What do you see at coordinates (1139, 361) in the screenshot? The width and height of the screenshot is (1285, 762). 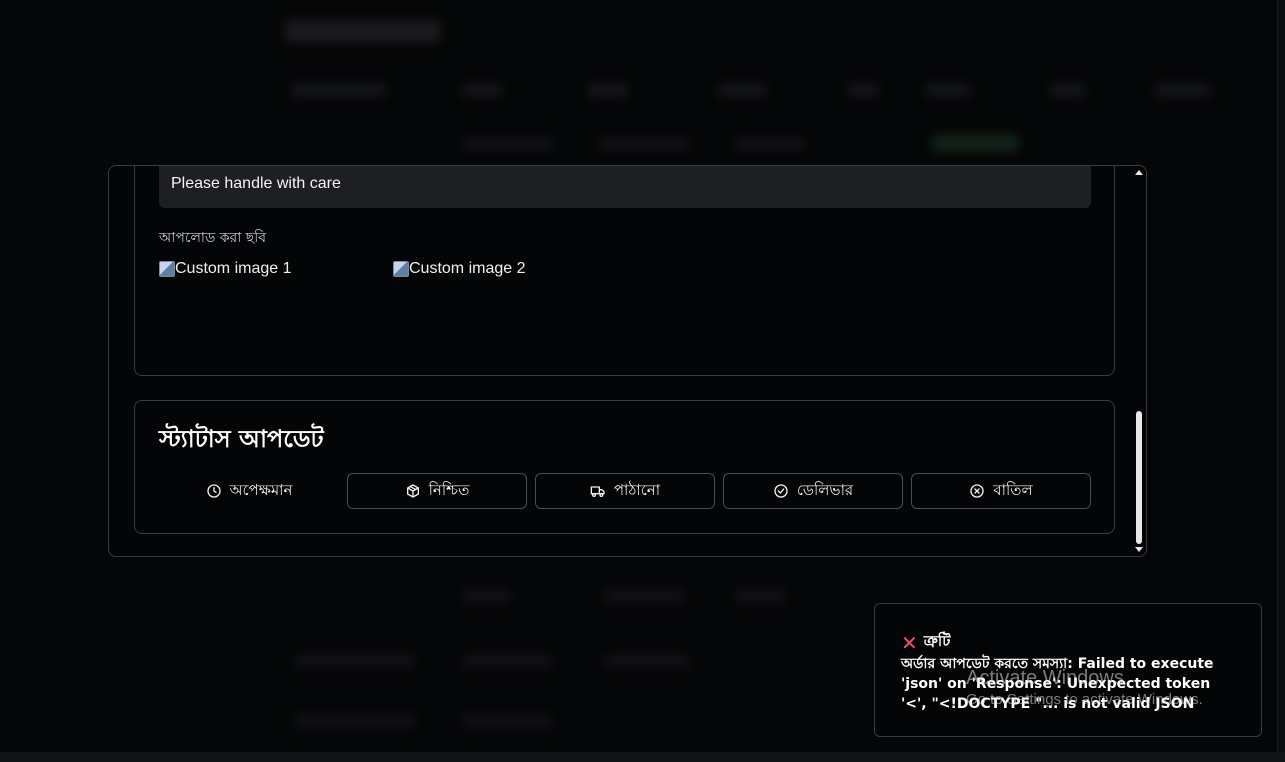 I see `modal-scrollbar` at bounding box center [1139, 361].